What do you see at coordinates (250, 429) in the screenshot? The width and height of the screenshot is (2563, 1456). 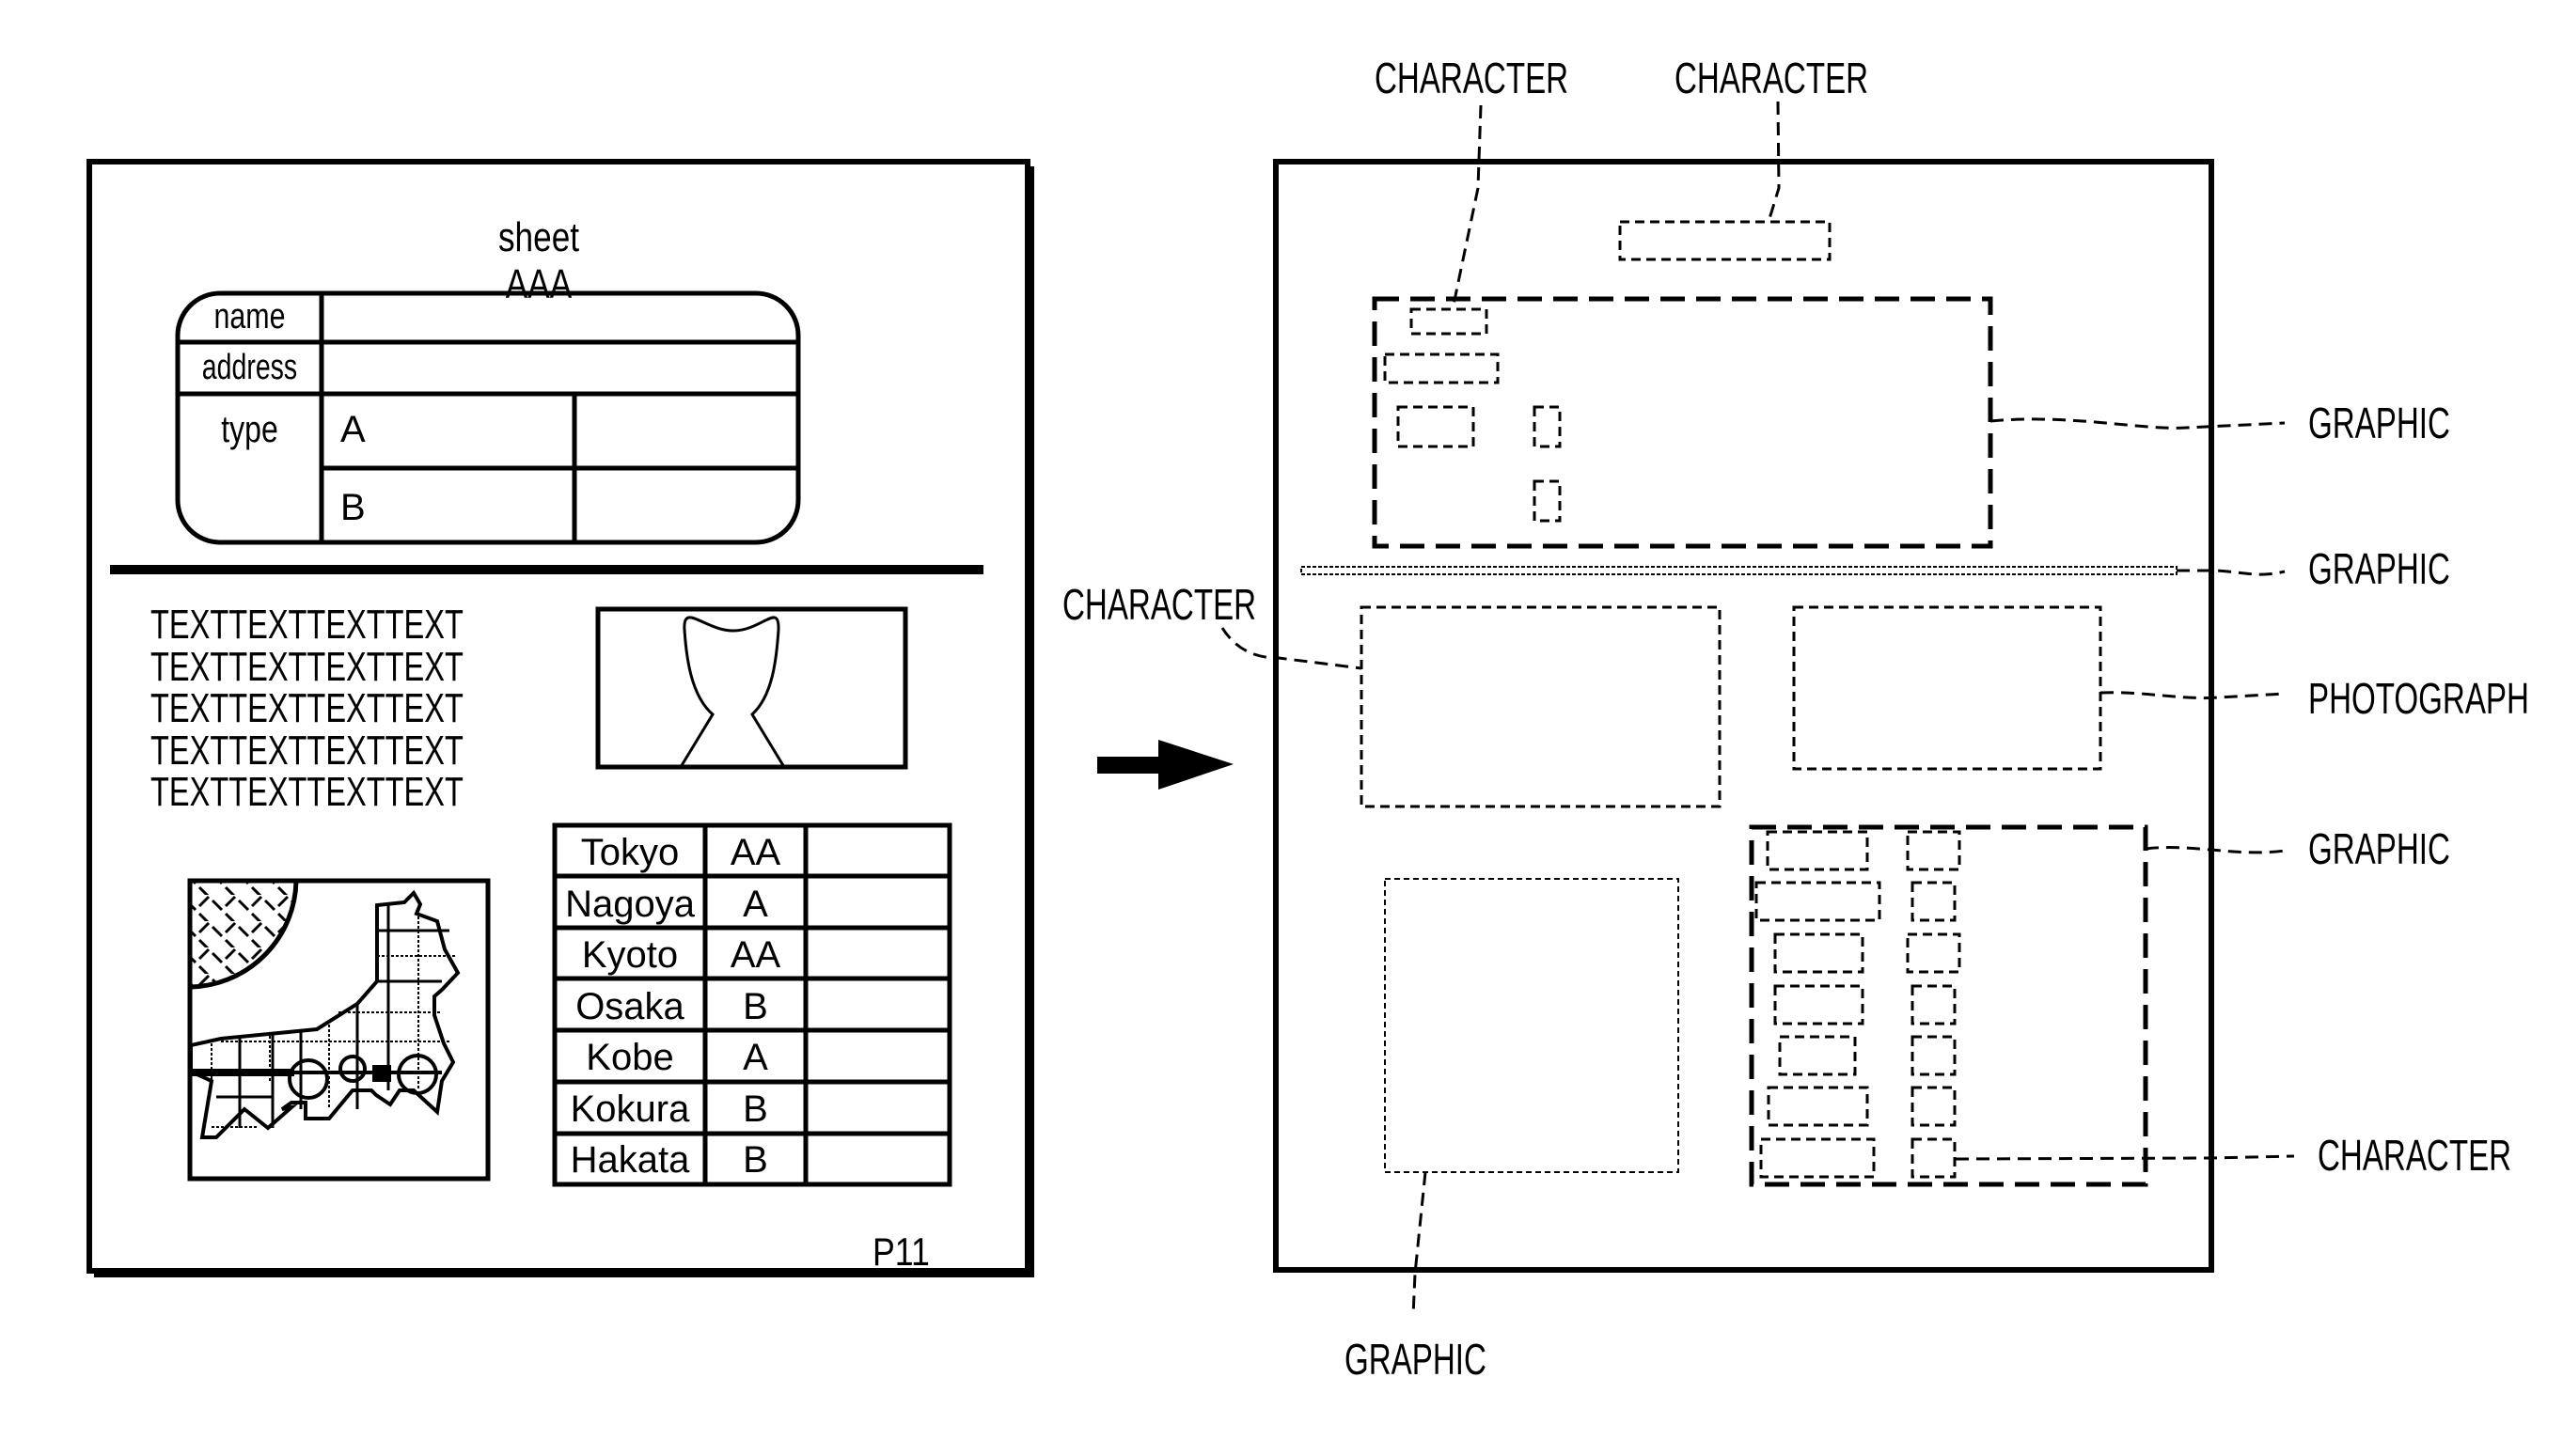 I see `form-label-type: type` at bounding box center [250, 429].